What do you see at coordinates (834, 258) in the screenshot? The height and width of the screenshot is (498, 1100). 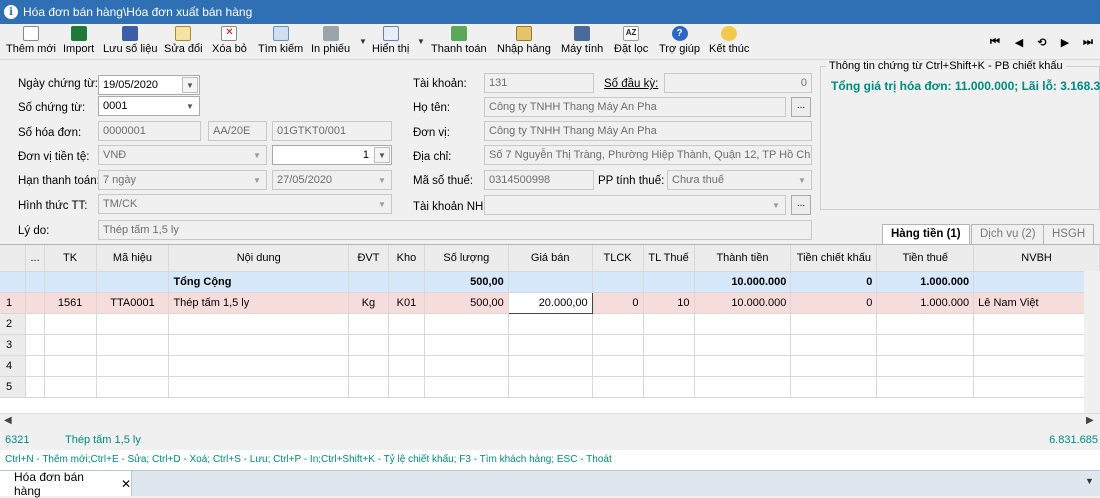 I see `column-header-discount: Tiền chiết khấu` at bounding box center [834, 258].